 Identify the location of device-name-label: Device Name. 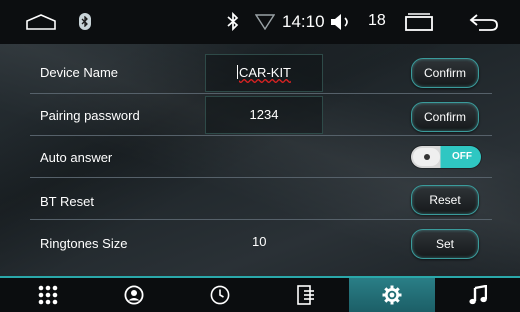
(79, 72).